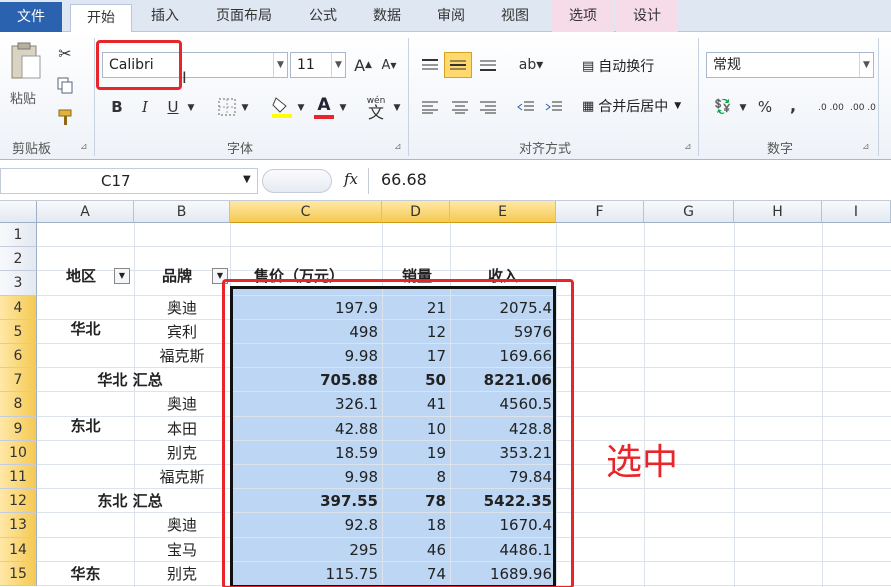 This screenshot has height=587, width=891. I want to click on orientation-icon: ab▾, so click(531, 65).